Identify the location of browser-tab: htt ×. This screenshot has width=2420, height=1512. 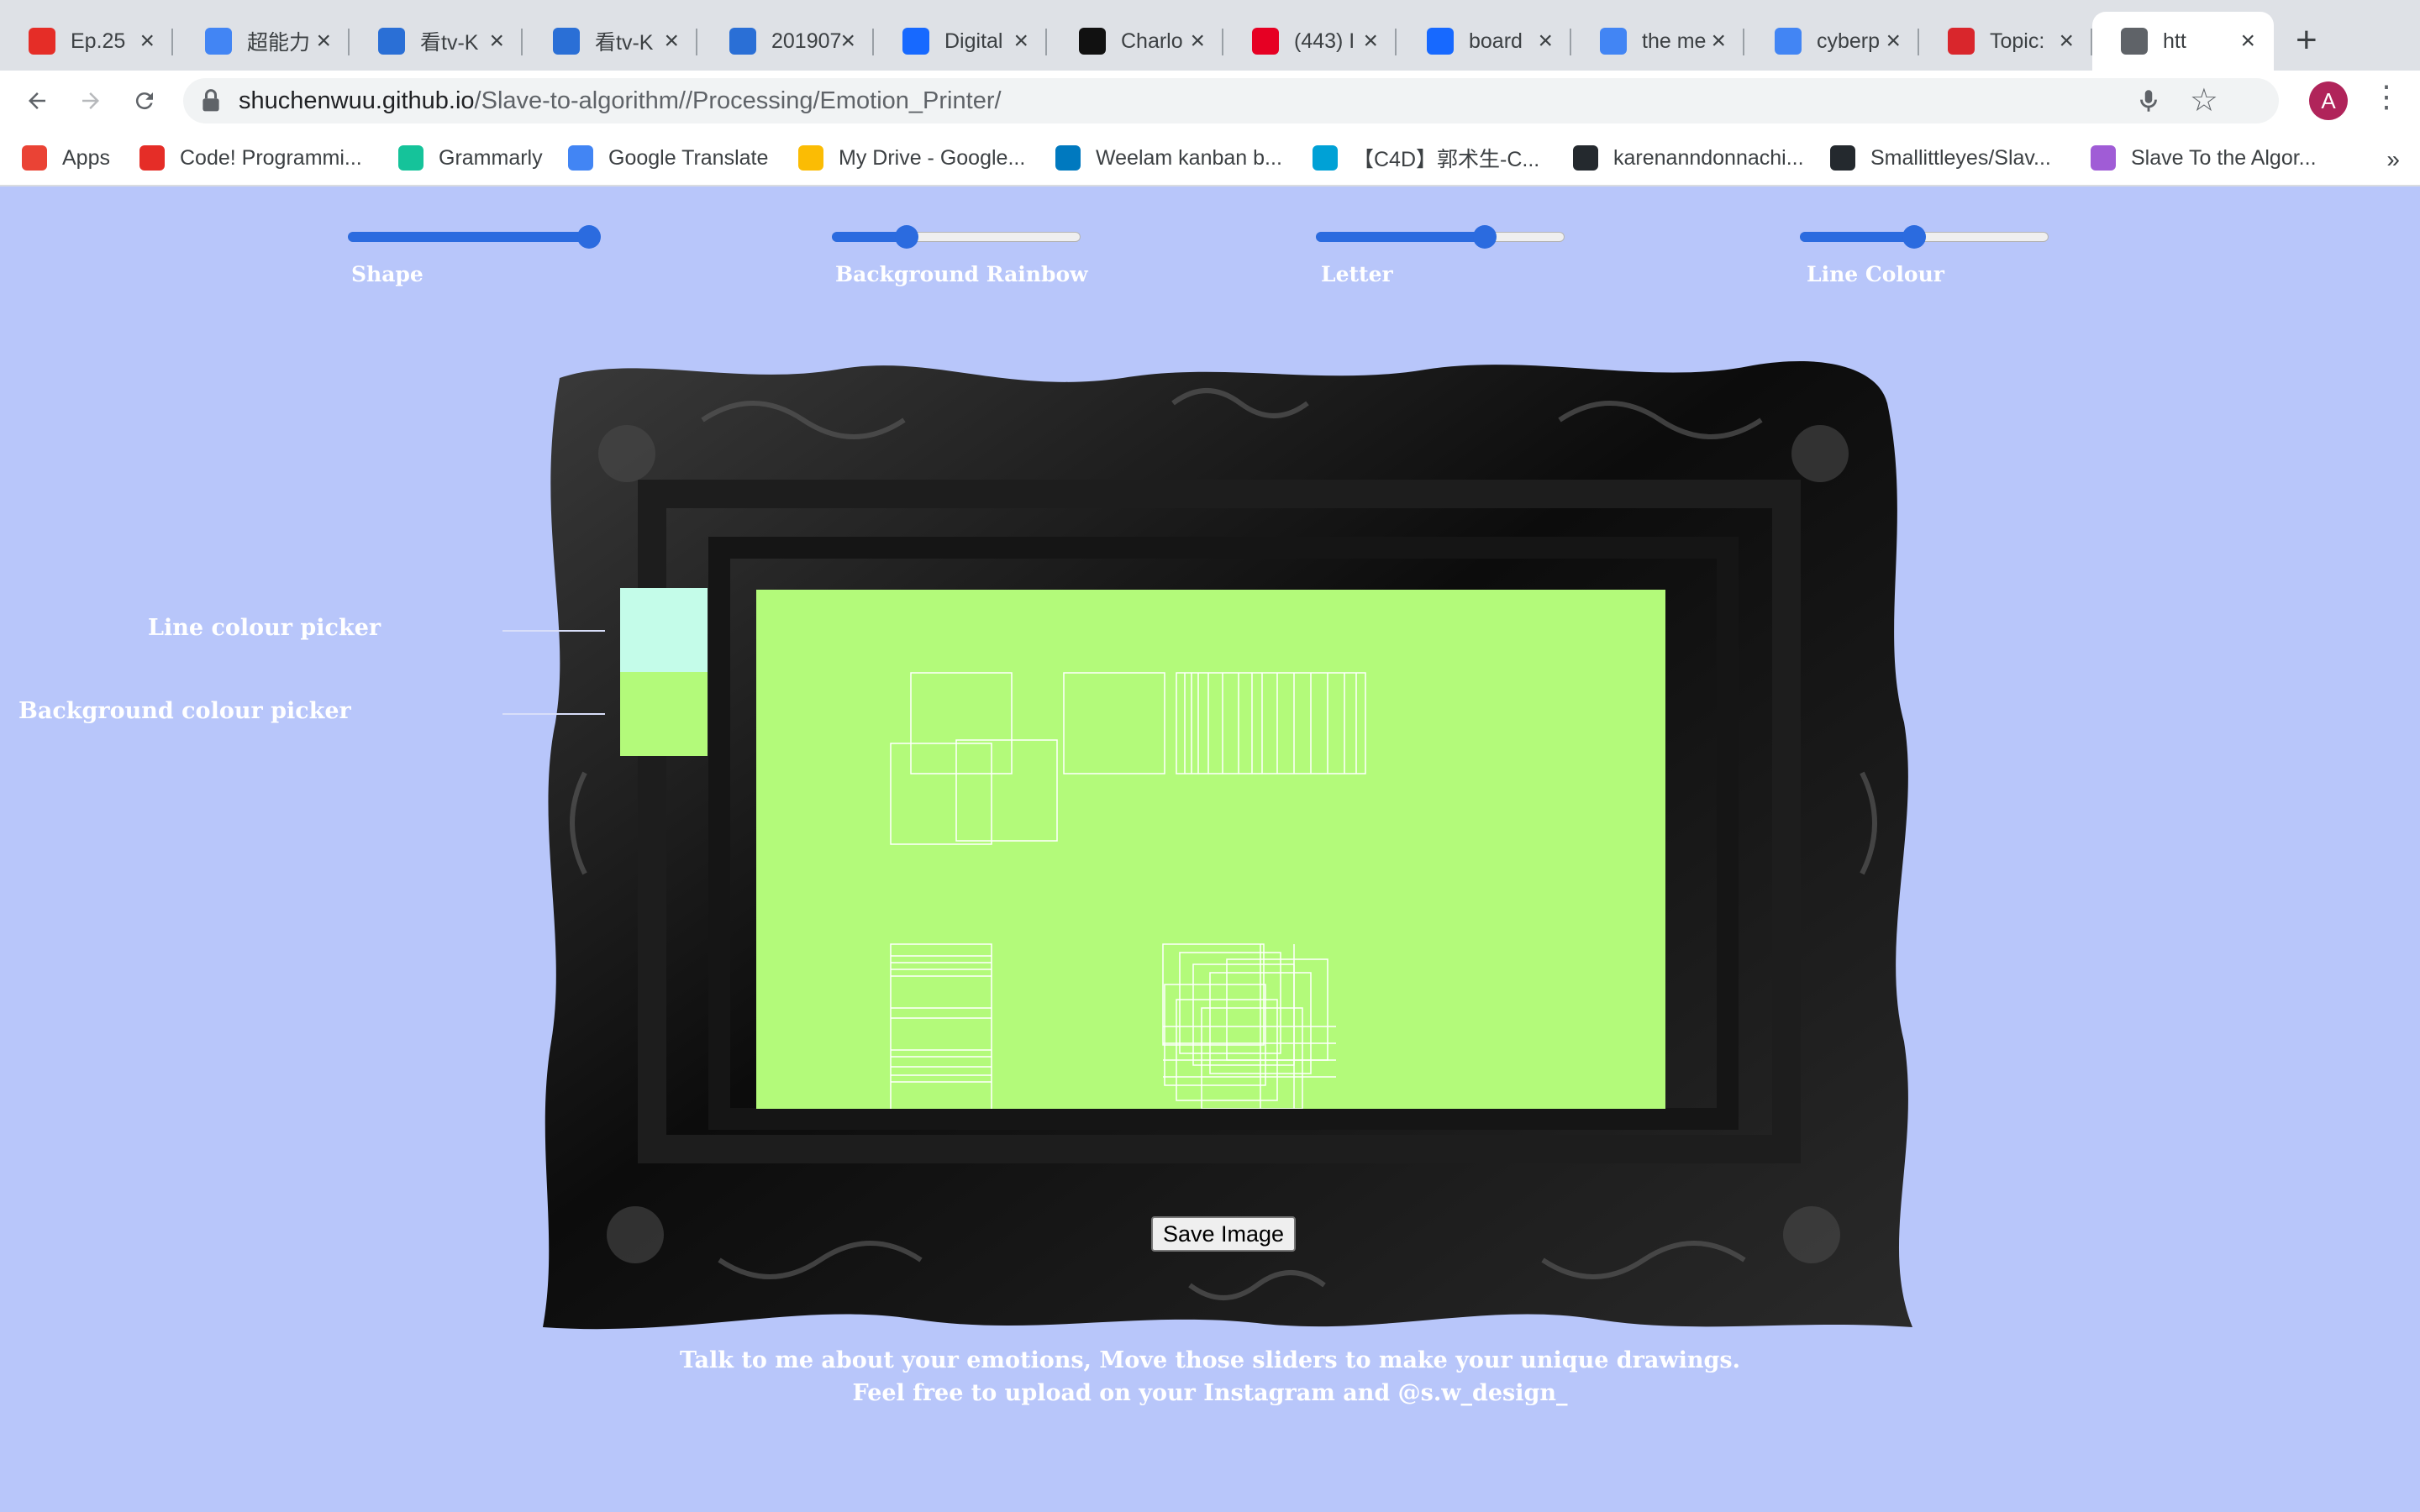
(2183, 41).